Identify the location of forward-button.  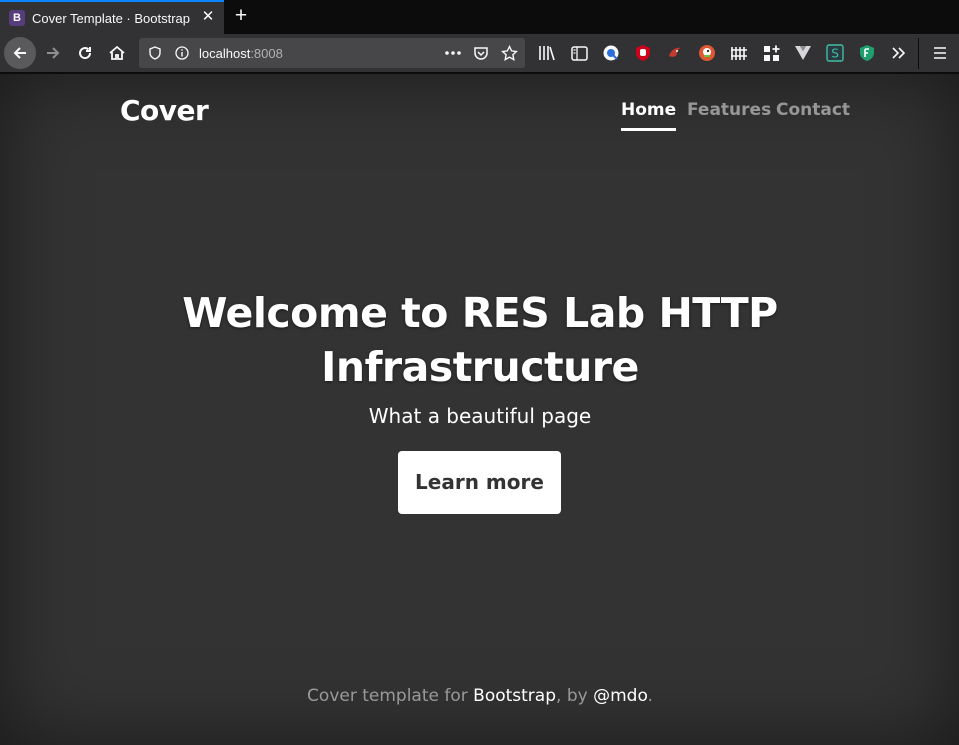
(53, 53).